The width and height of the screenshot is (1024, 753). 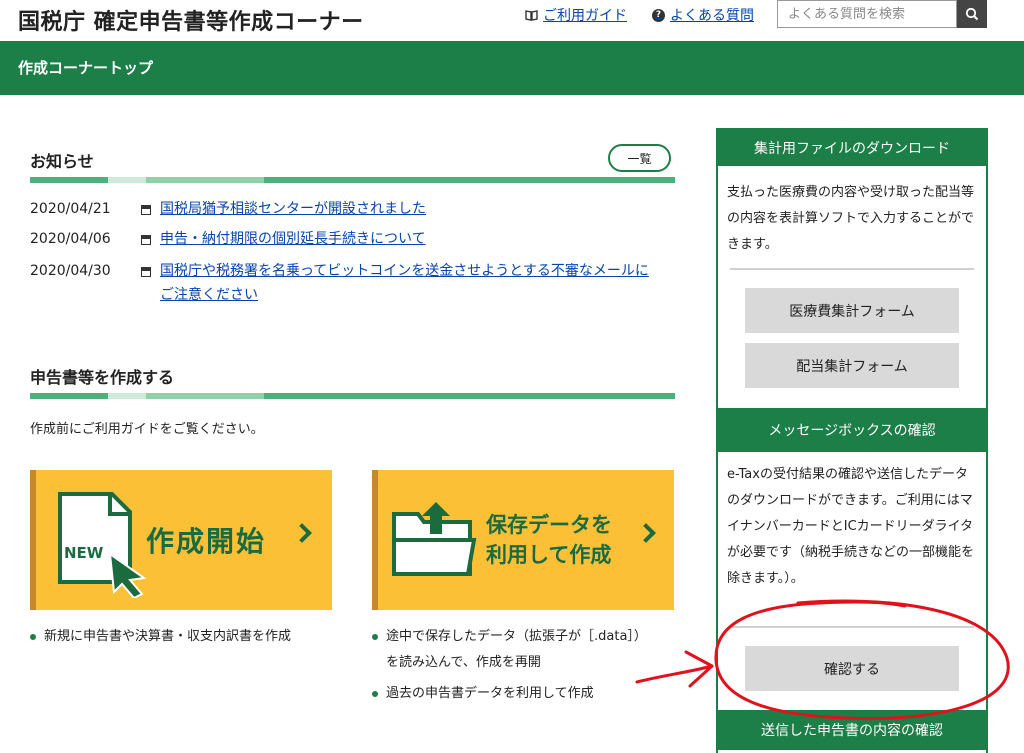 I want to click on message-box-heading: メッセージボックスの確認, so click(x=852, y=430).